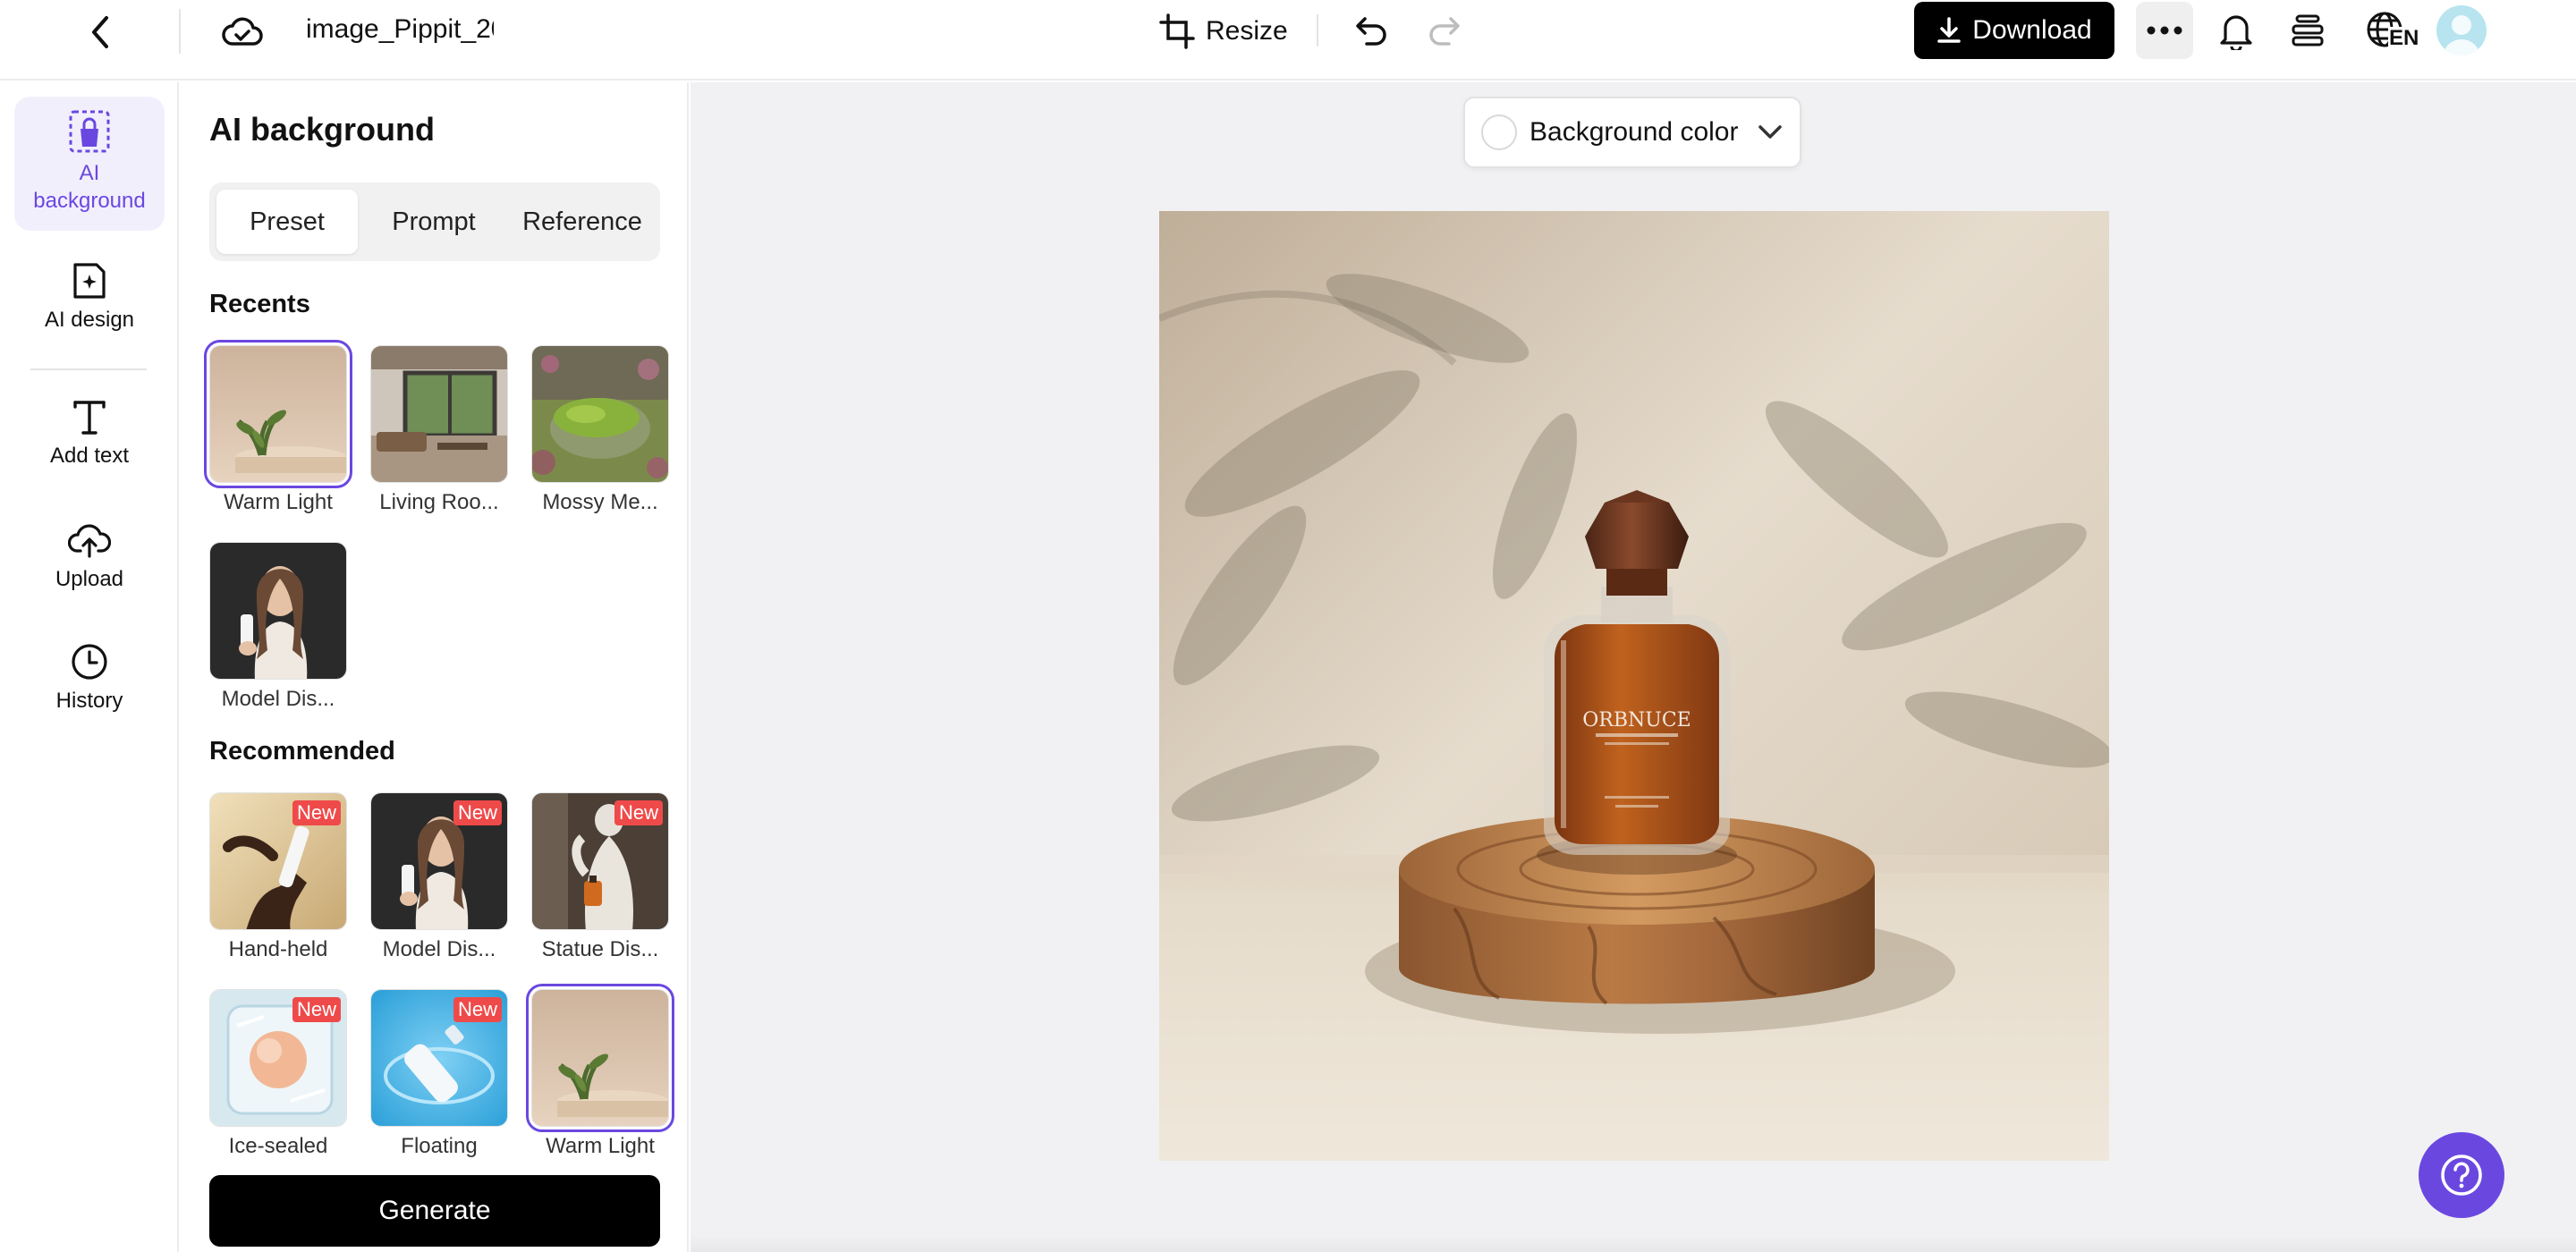  I want to click on resize-button: Resize, so click(1223, 32).